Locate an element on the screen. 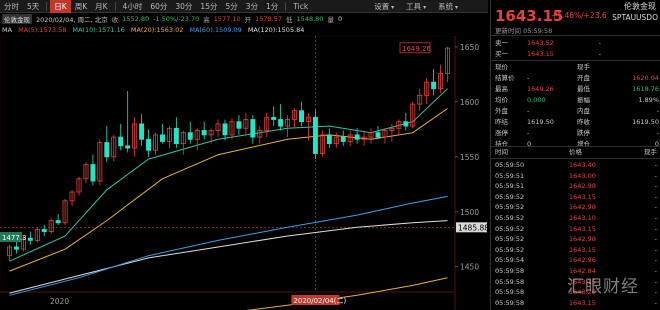 Image resolution: width=660 pixels, height=310 pixels. watermark-logo: 汇眼财经 is located at coordinates (603, 287).